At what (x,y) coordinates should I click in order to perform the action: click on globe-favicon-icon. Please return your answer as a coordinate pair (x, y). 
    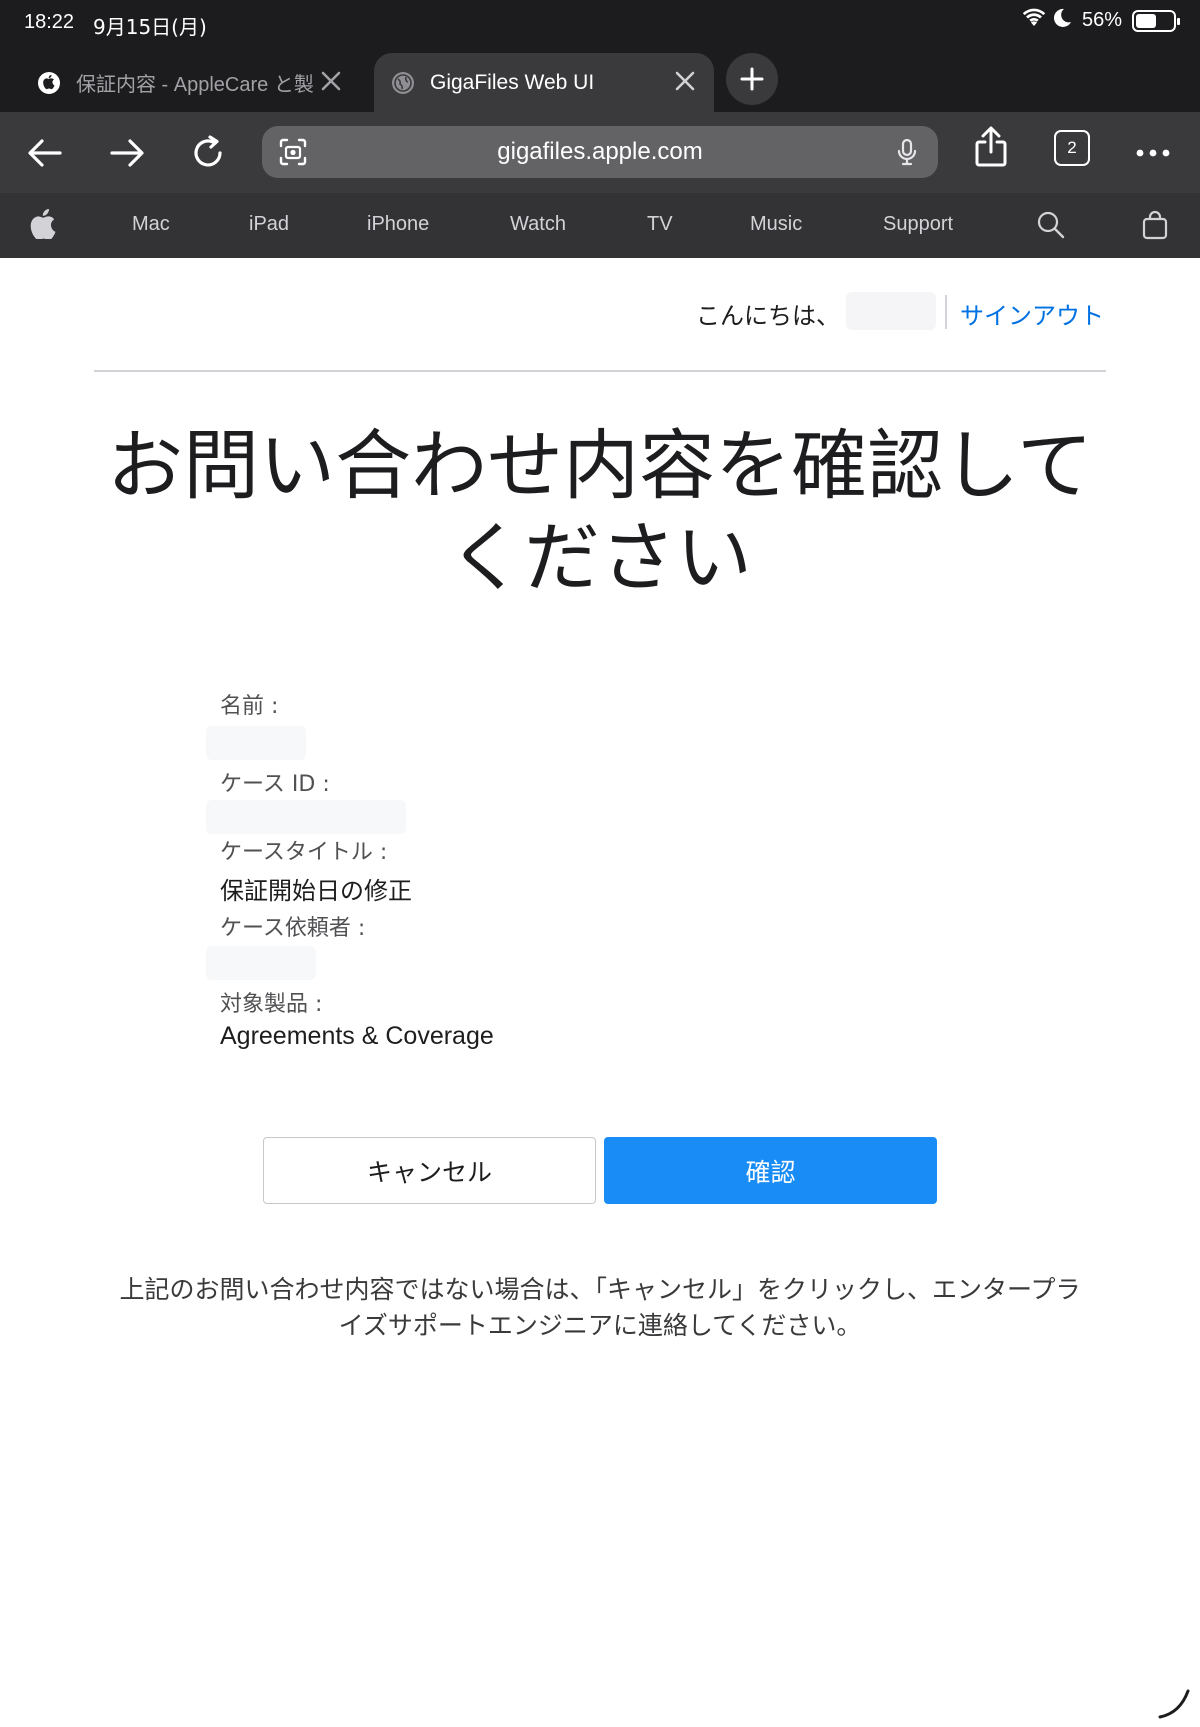
    Looking at the image, I should click on (403, 82).